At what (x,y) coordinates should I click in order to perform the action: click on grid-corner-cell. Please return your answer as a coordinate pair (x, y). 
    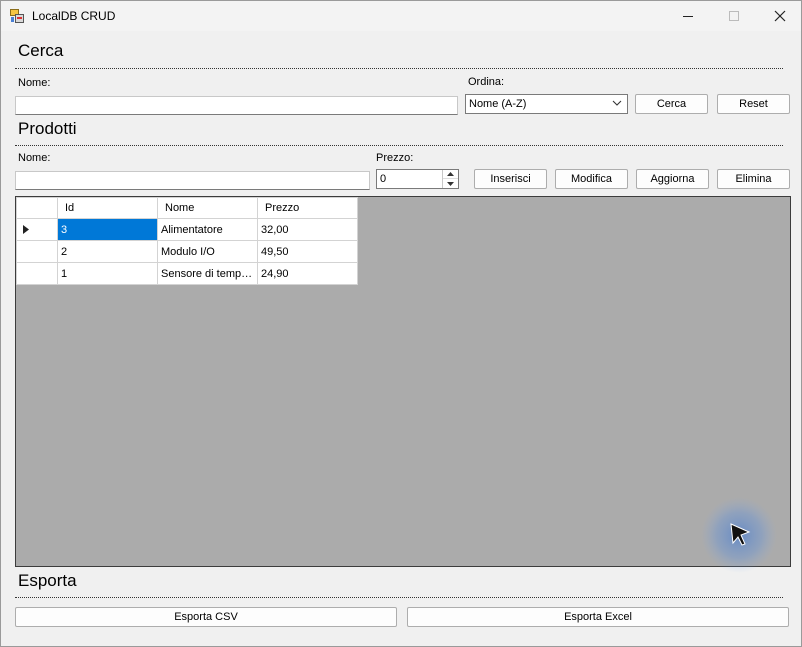
    Looking at the image, I should click on (37, 208).